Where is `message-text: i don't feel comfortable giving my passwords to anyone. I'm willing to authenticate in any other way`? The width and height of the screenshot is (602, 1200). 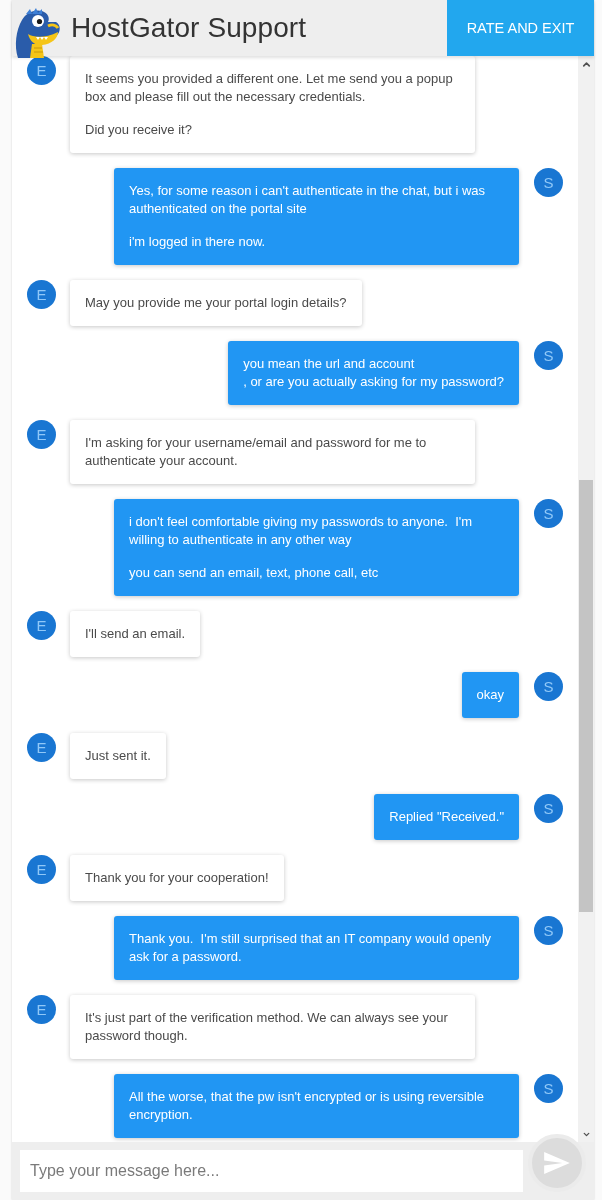
message-text: i don't feel comfortable giving my passwords to anyone. I'm willing to authenticate in any other way is located at coordinates (301, 531).